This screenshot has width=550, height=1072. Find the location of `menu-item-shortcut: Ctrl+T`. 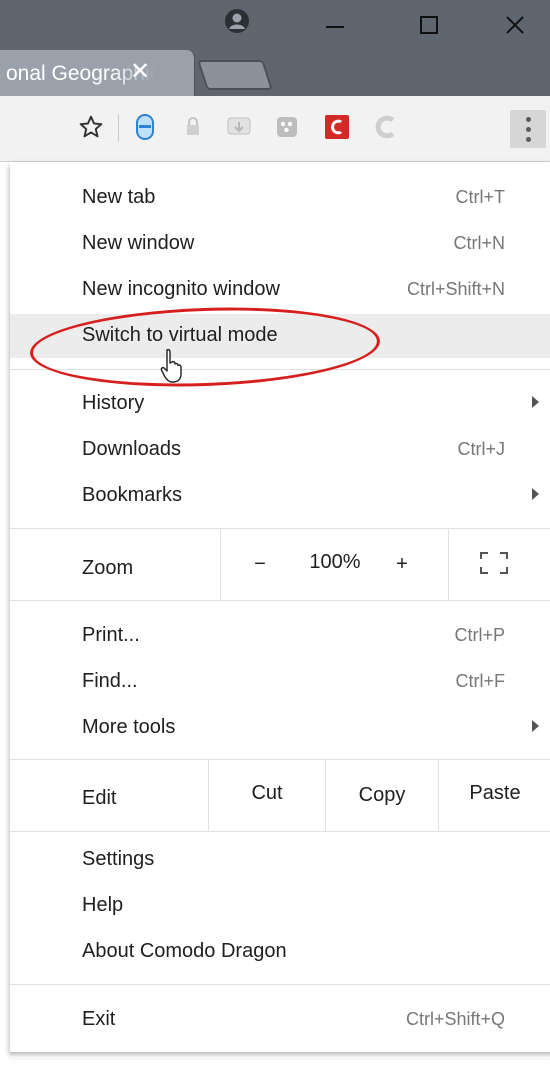

menu-item-shortcut: Ctrl+T is located at coordinates (480, 197).